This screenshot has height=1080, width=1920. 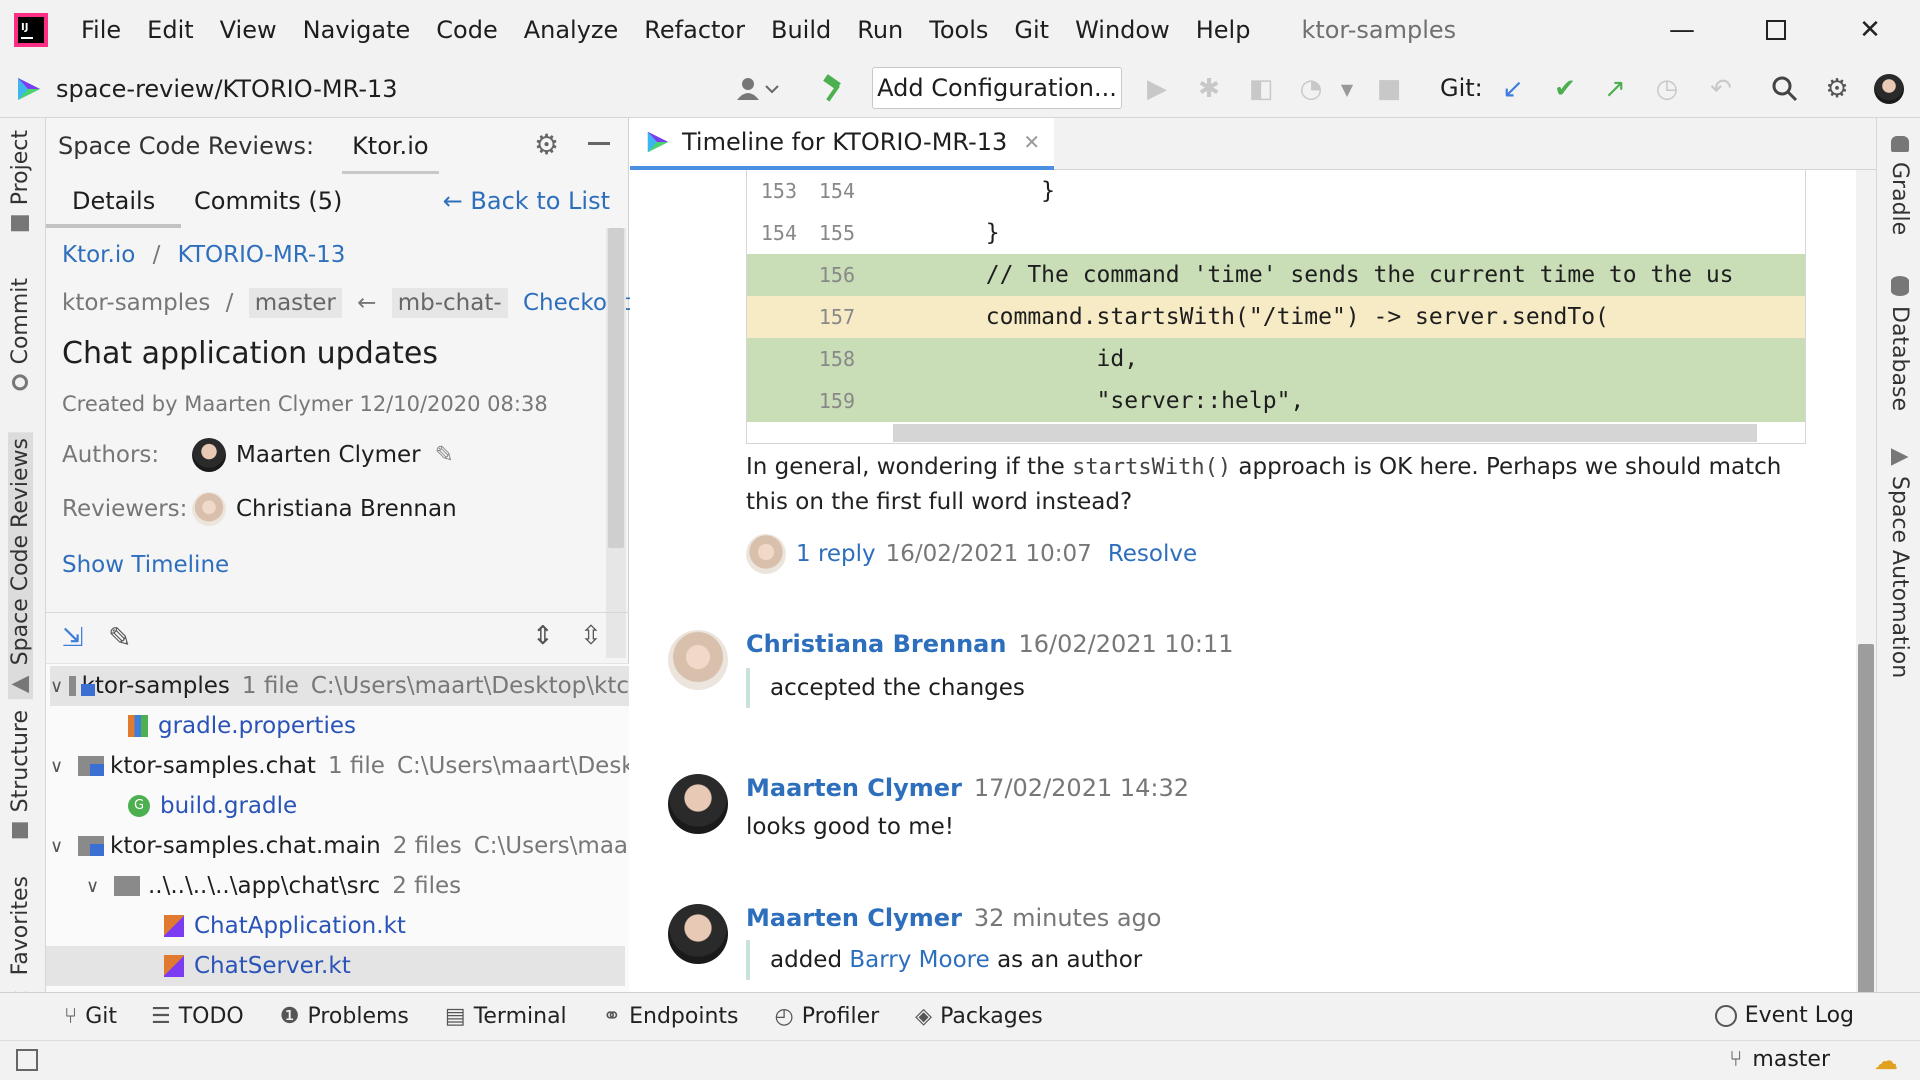 What do you see at coordinates (170, 30) in the screenshot?
I see `menu-edit: Edit` at bounding box center [170, 30].